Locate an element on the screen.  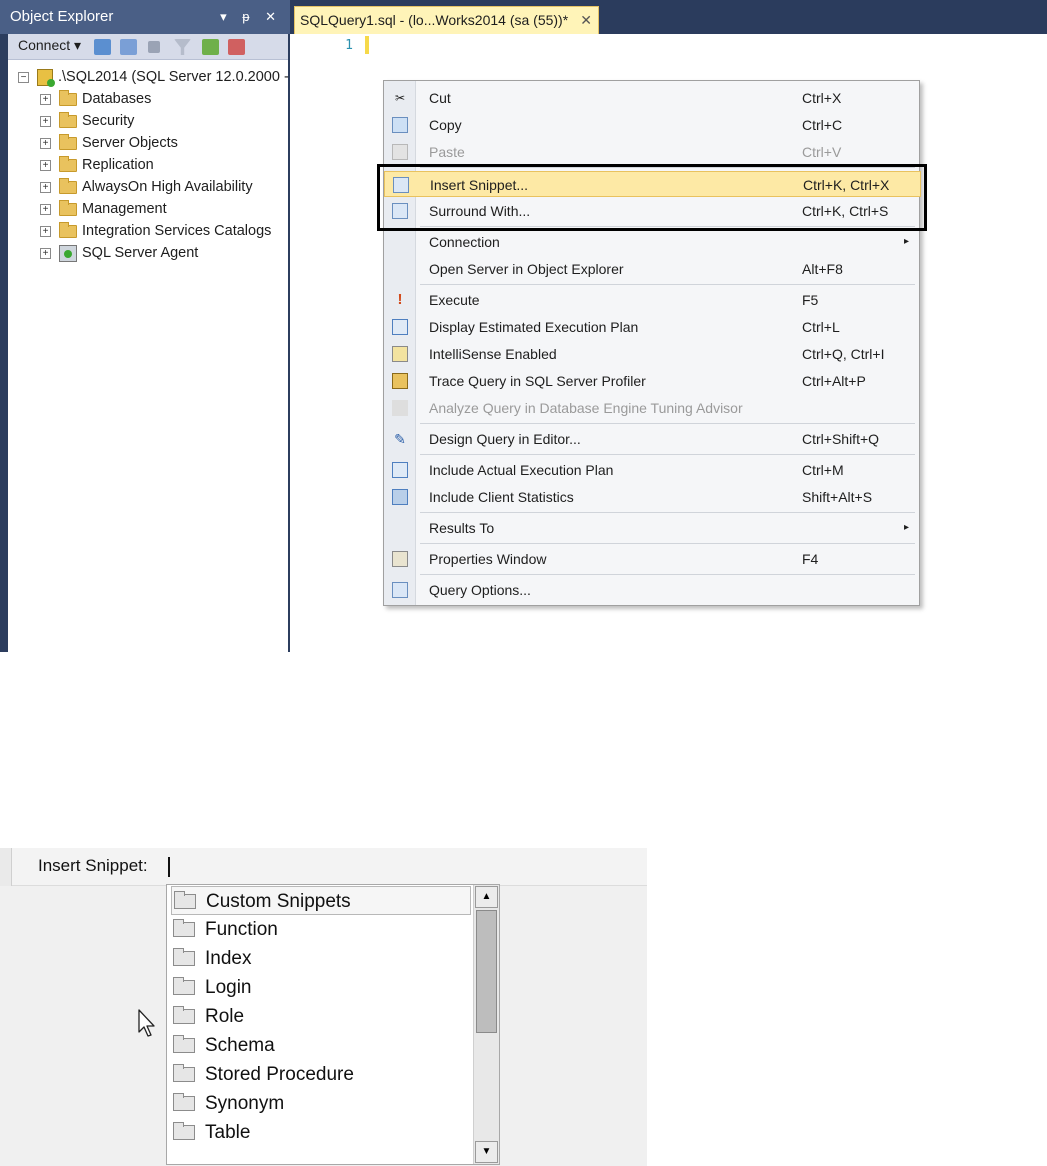
menu-item-execute: ! Execute F5 is located at coordinates (652, 300).